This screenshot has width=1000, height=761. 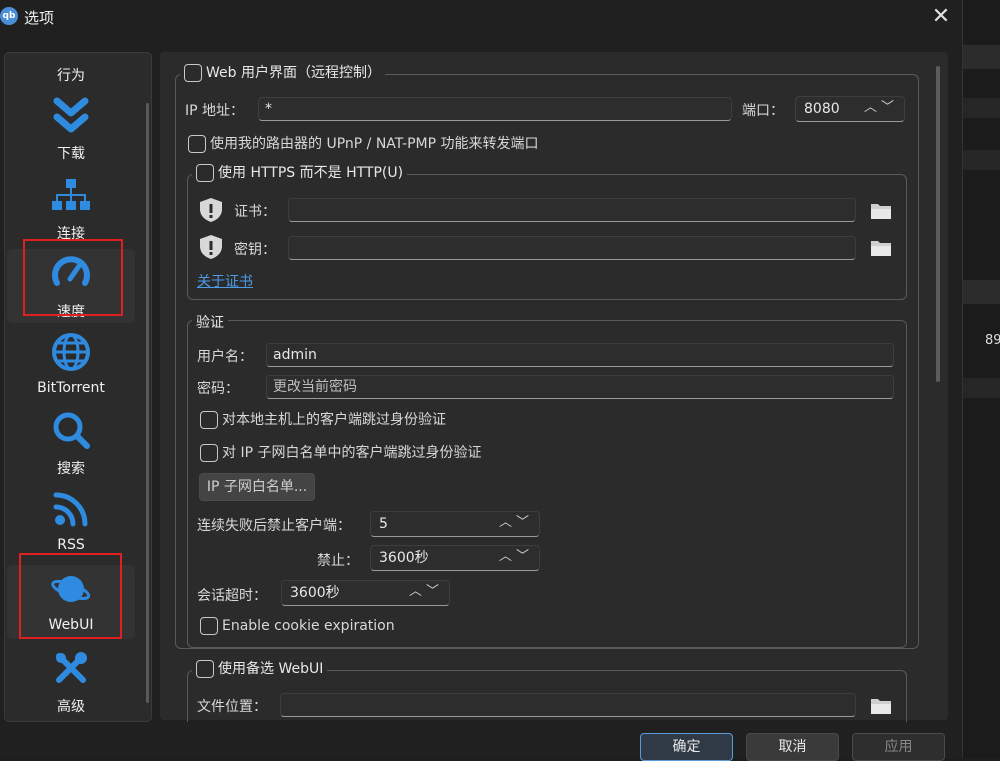 What do you see at coordinates (232, 707) in the screenshot?
I see `file-location-label: 文件位置：` at bounding box center [232, 707].